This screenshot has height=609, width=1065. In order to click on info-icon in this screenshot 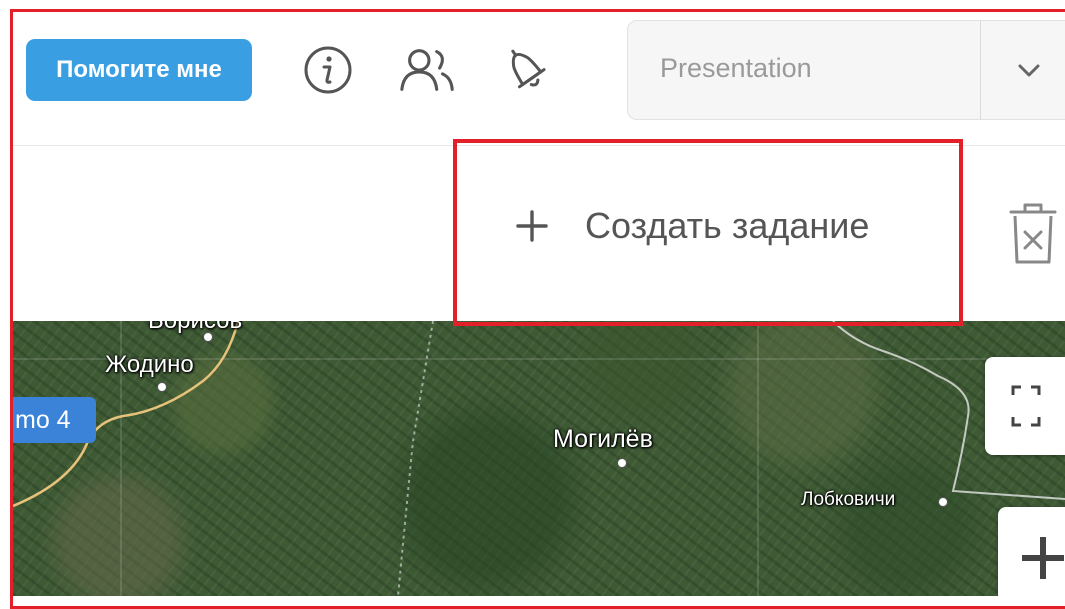, I will do `click(328, 70)`.